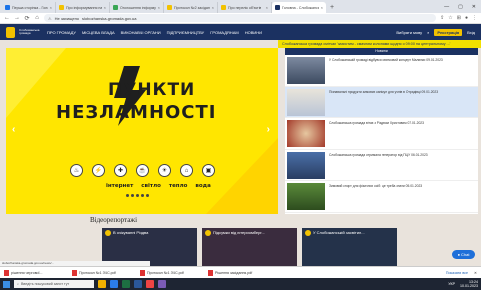 The height and width of the screenshot is (290, 481). What do you see at coordinates (83, 7) in the screenshot?
I see `browser-tab: Про інформування населення×` at bounding box center [83, 7].